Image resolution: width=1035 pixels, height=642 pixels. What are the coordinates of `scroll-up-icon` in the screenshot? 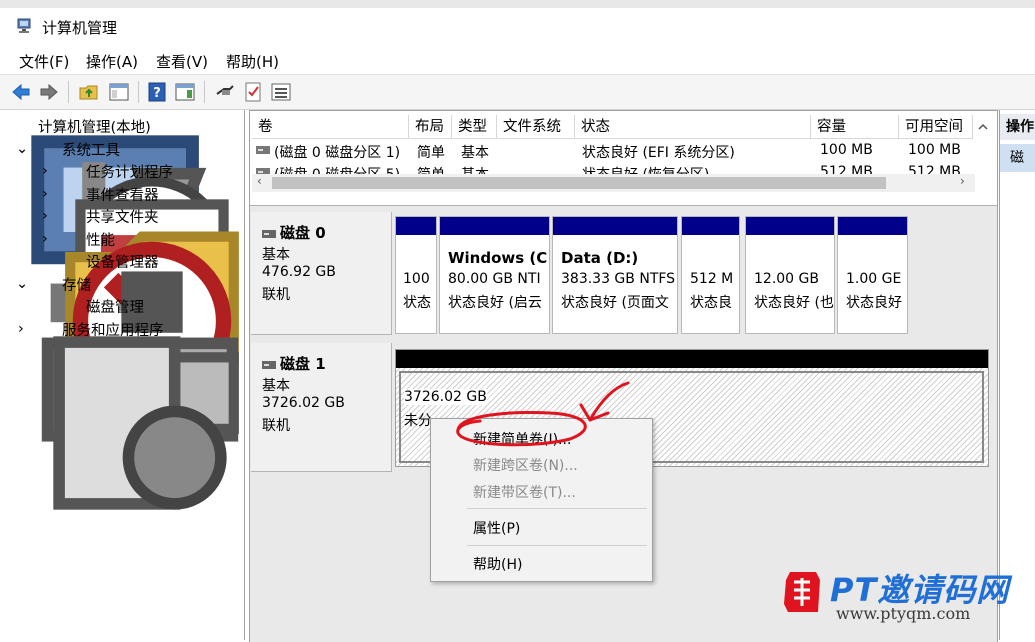 It's located at (983, 127).